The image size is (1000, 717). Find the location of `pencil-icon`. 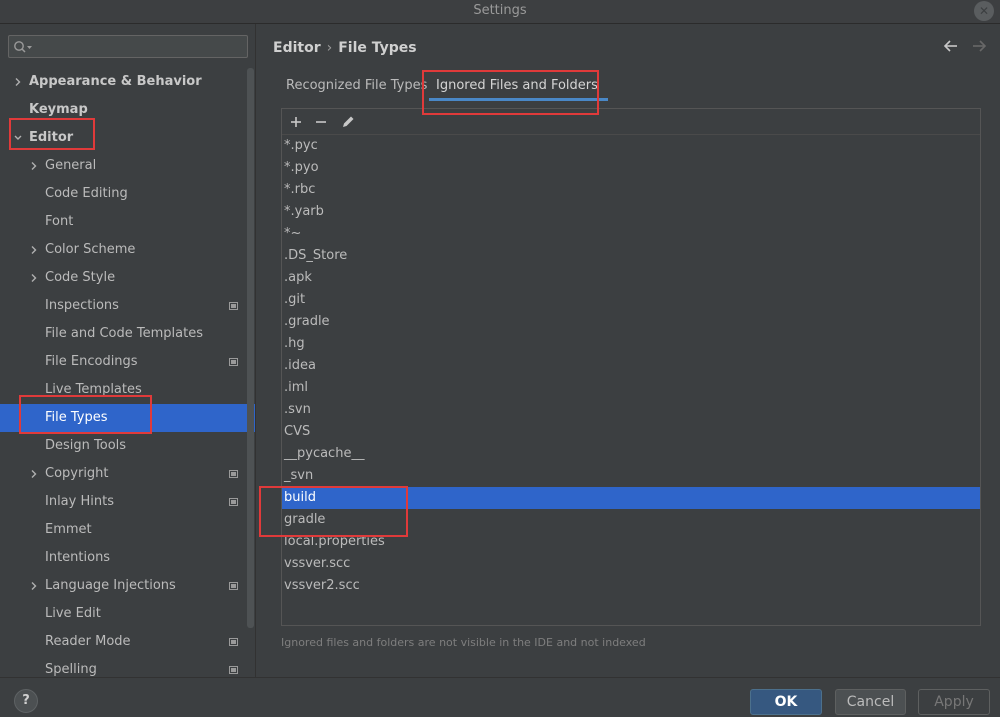

pencil-icon is located at coordinates (348, 122).